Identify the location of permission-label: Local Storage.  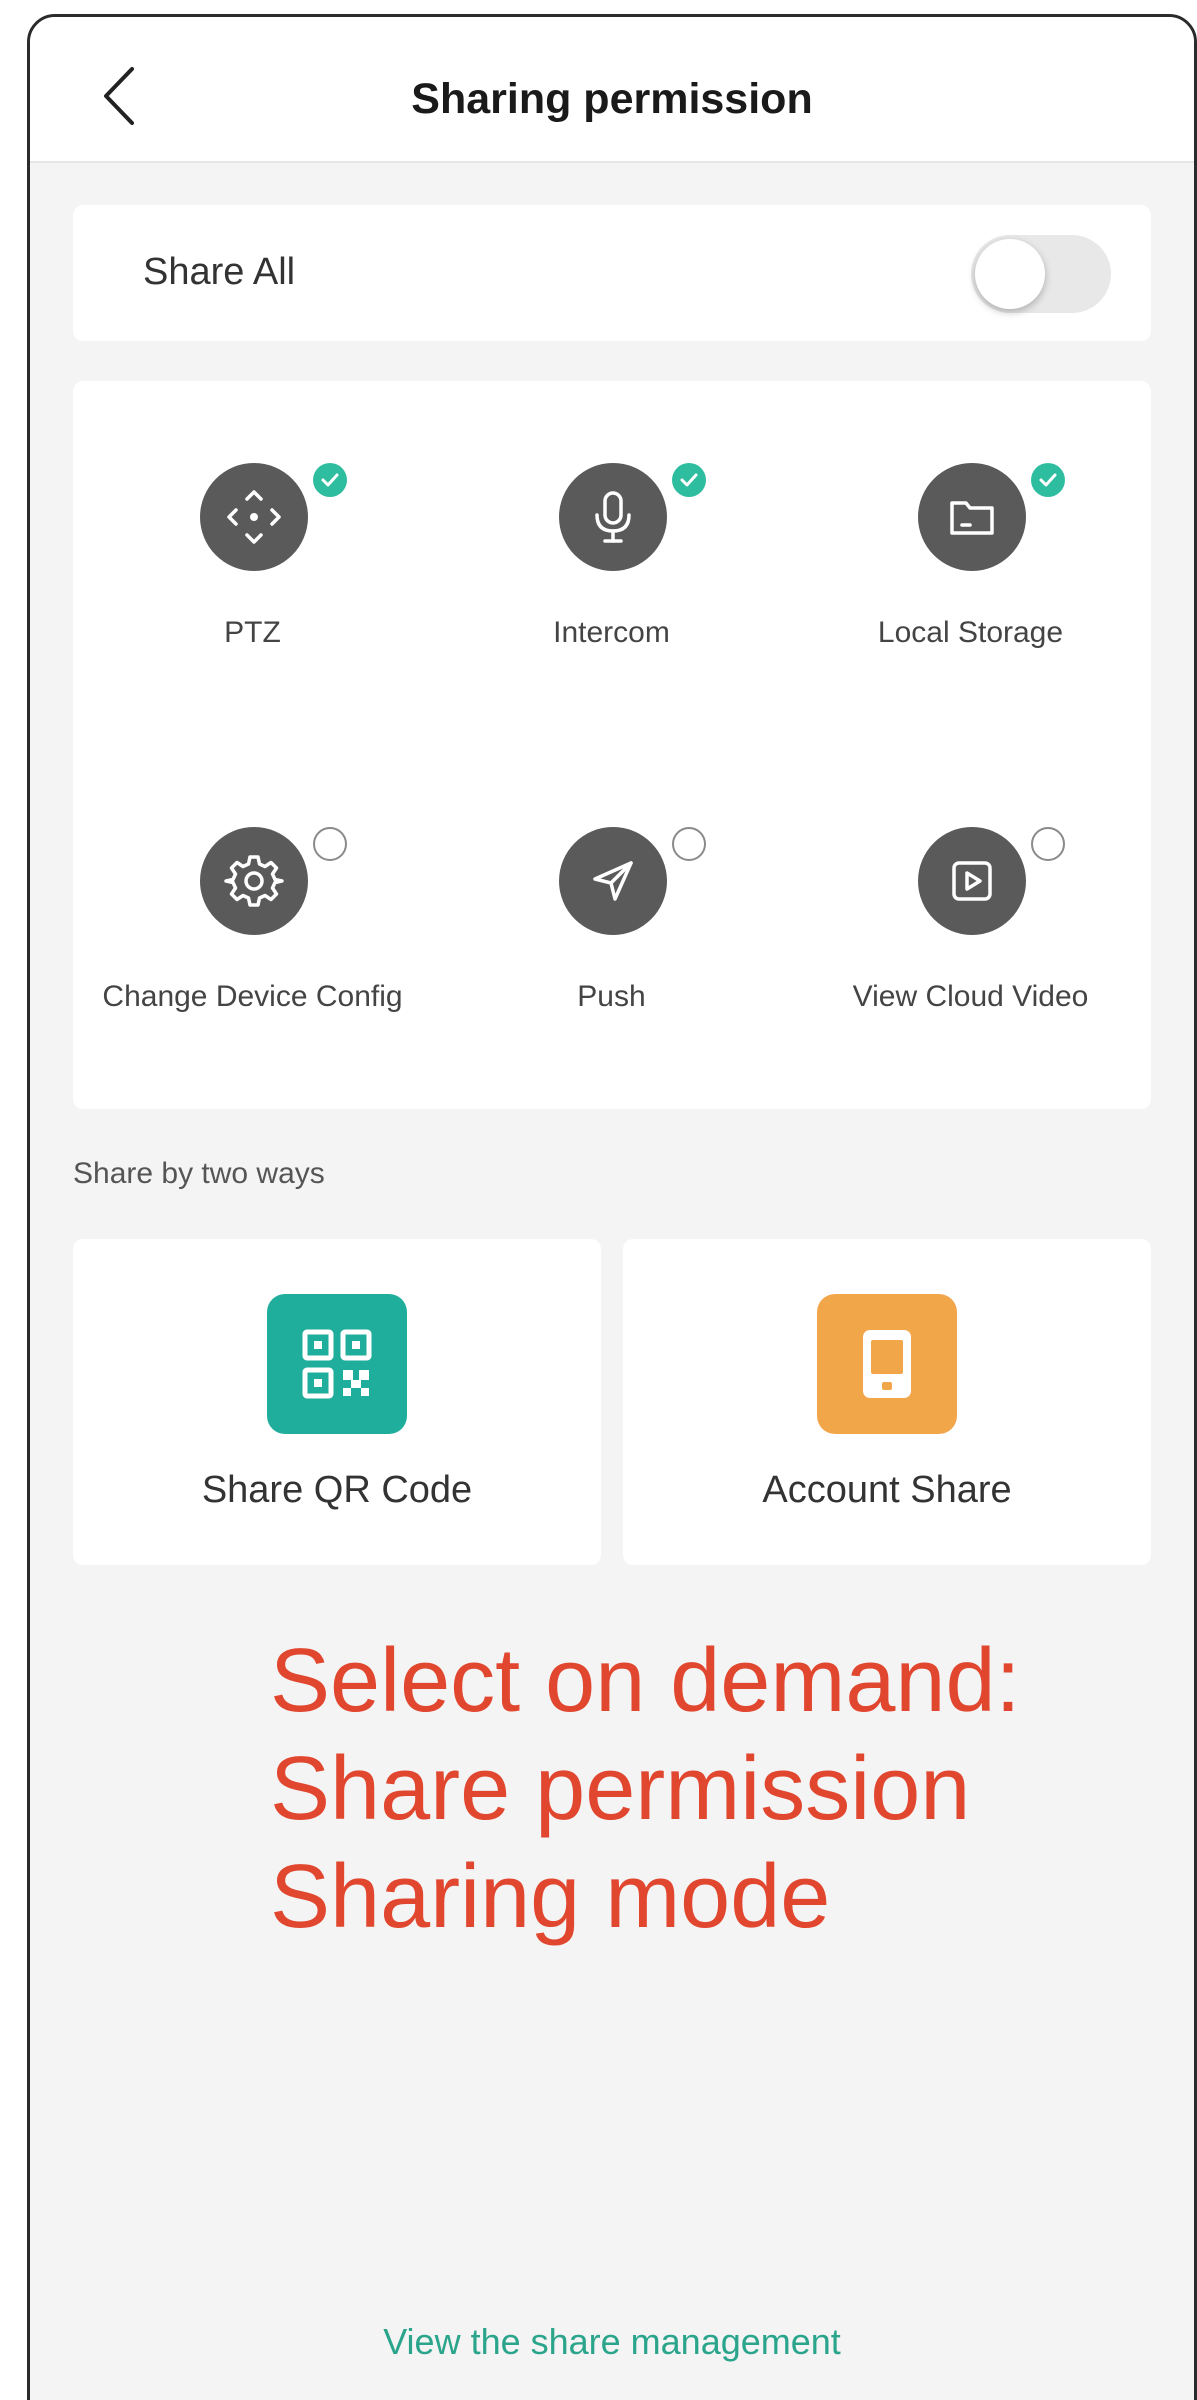
(970, 632).